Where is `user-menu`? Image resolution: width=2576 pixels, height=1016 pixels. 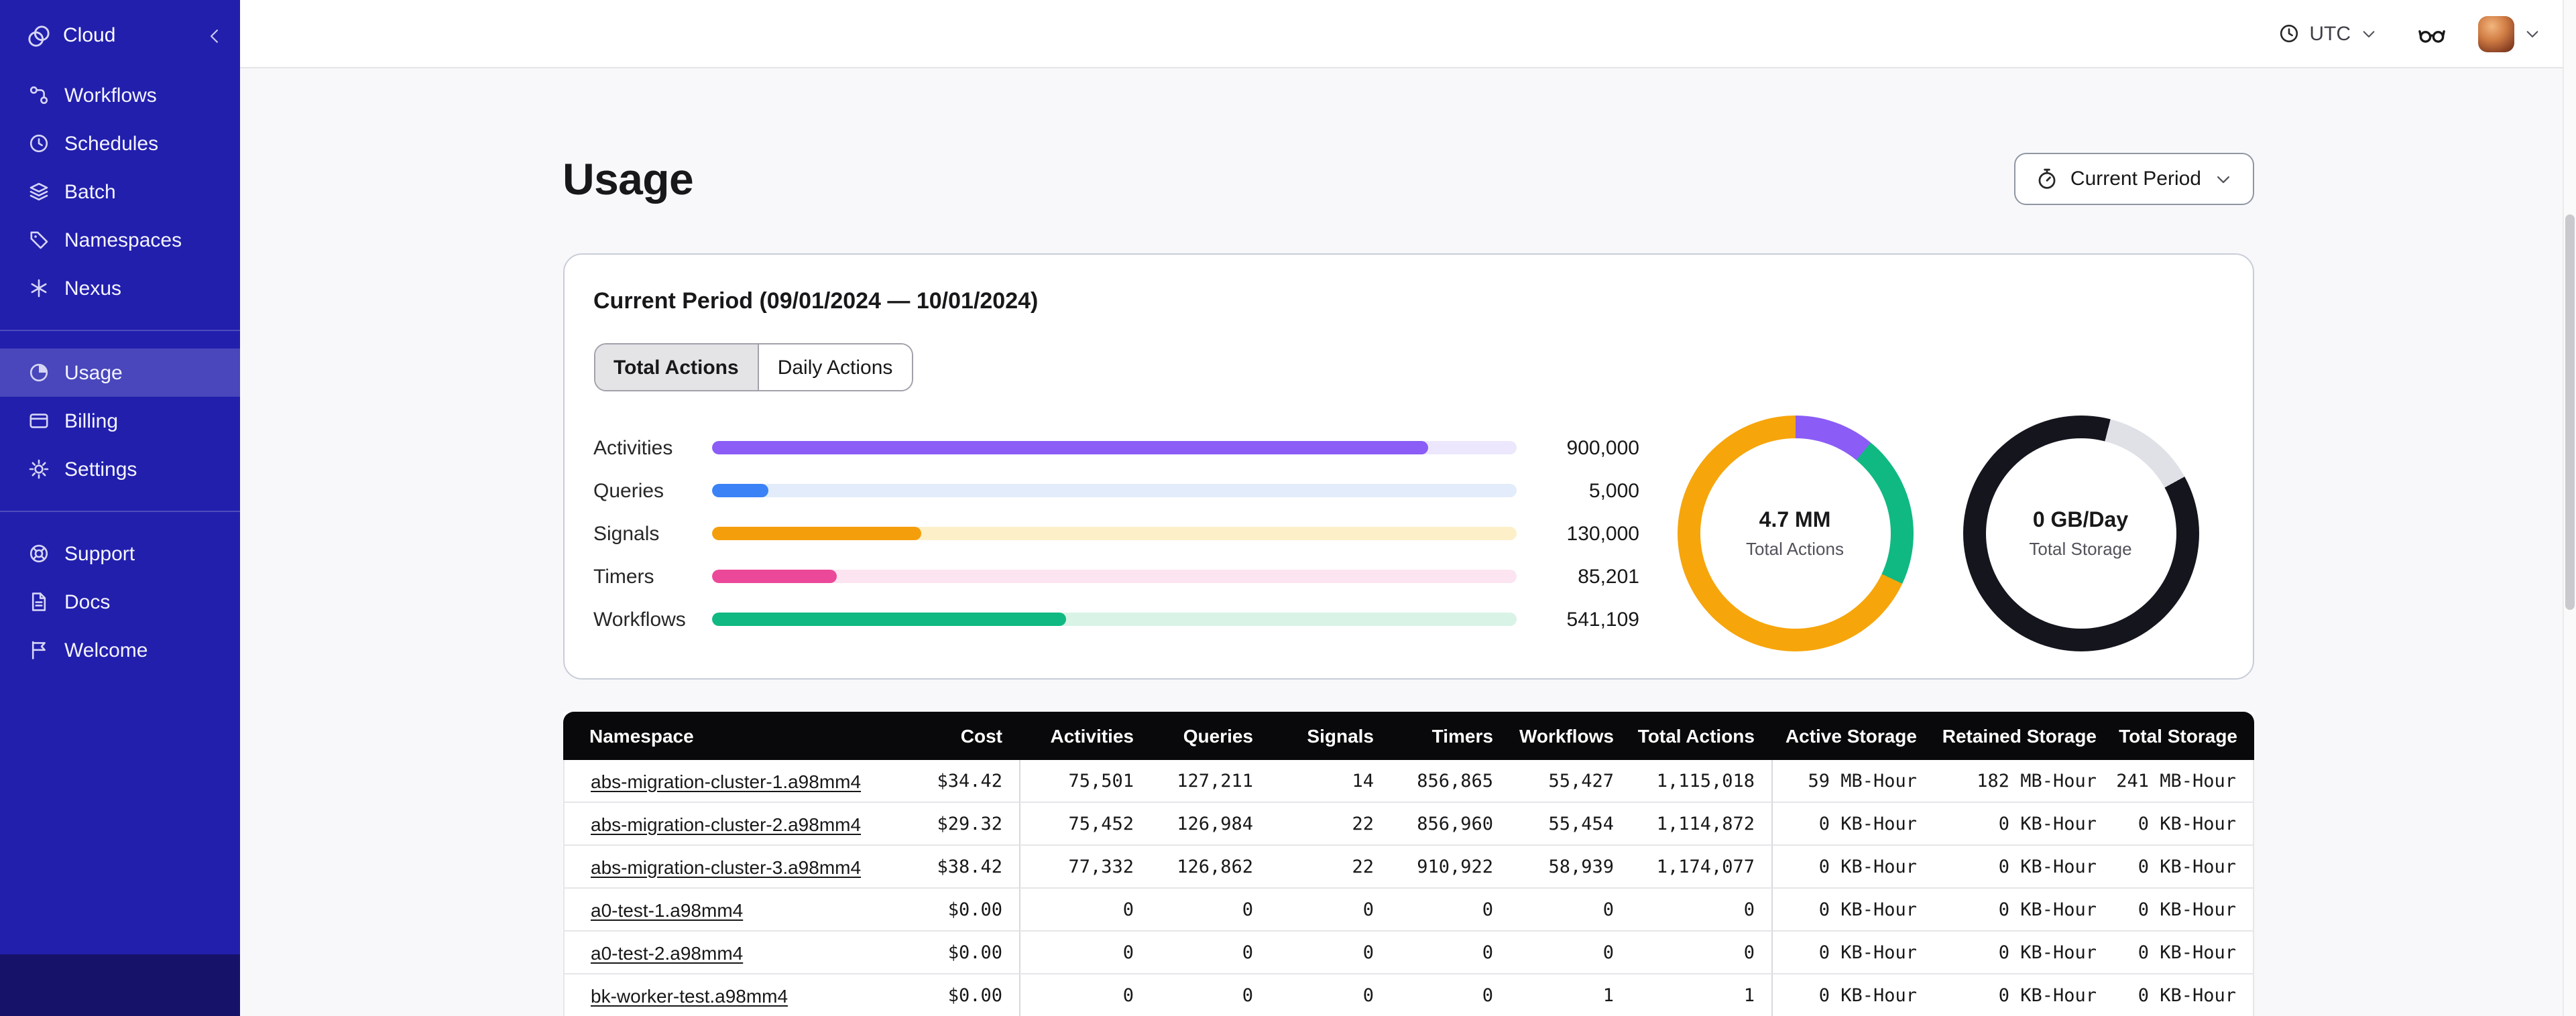 user-menu is located at coordinates (2509, 33).